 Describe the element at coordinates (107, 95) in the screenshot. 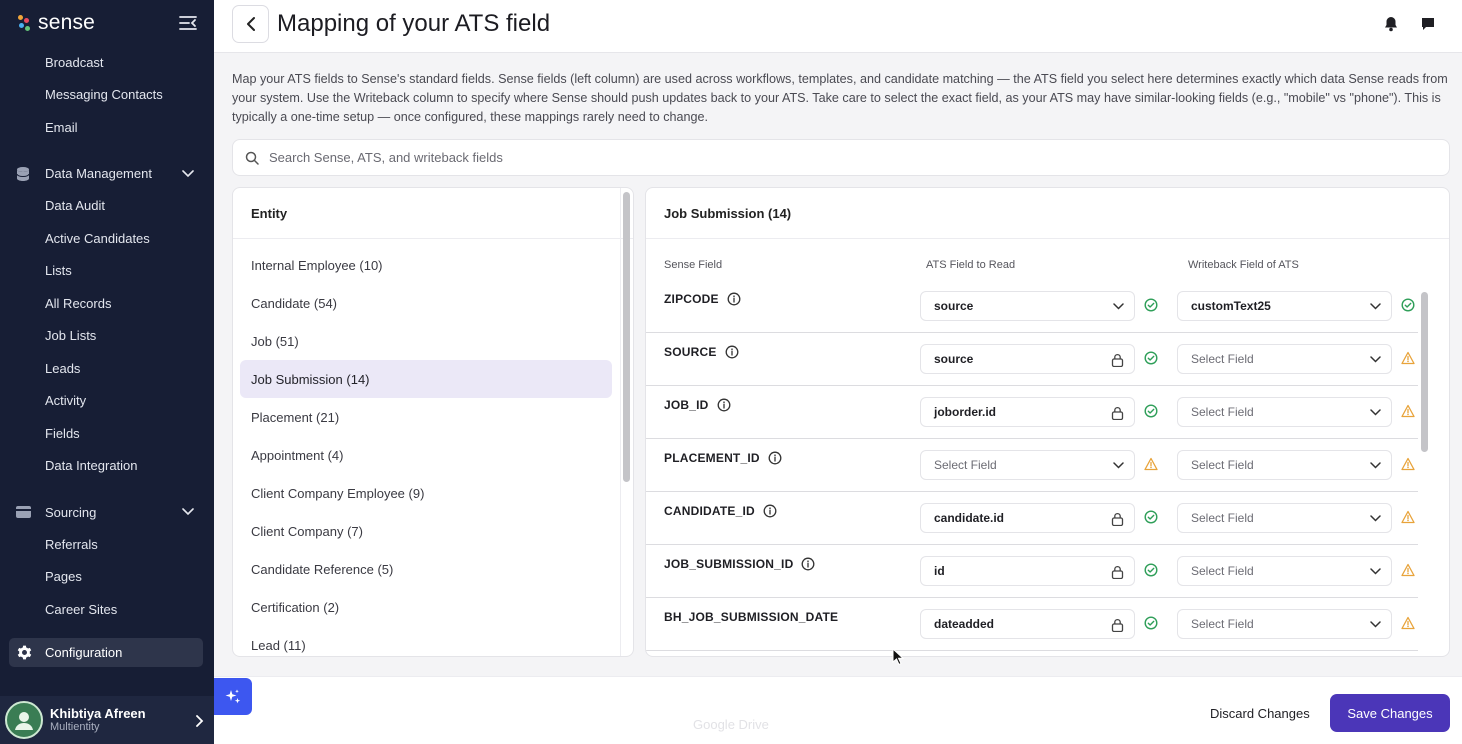

I see `sidebar-item: Messaging Contacts` at that location.